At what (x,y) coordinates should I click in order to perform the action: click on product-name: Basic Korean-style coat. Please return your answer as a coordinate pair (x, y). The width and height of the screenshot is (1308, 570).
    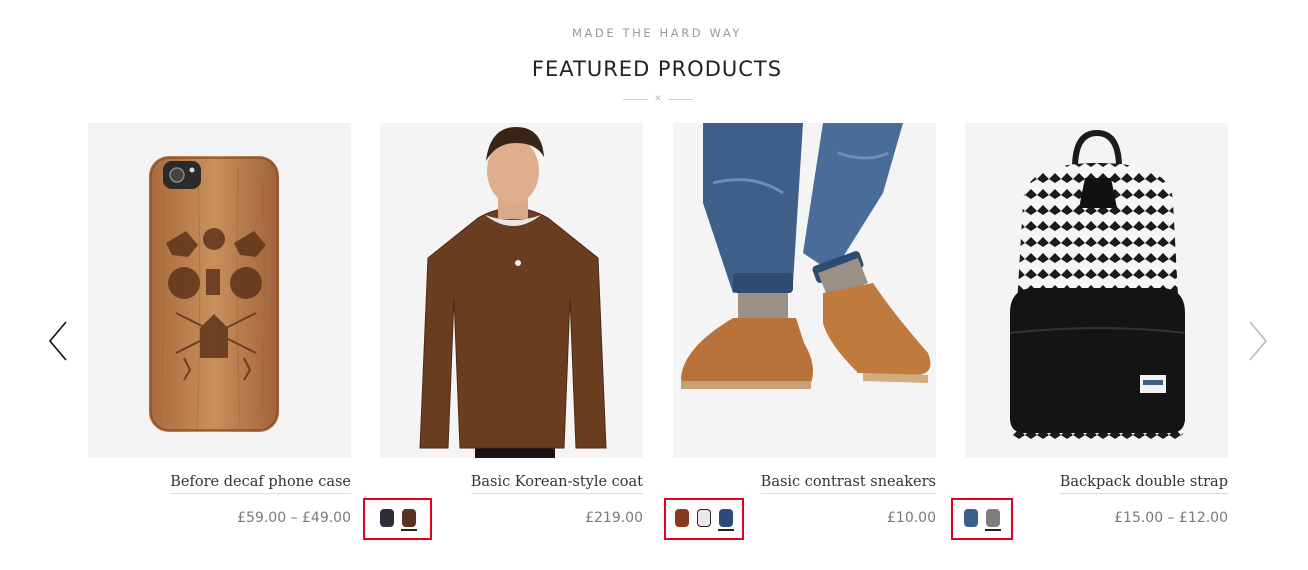
    Looking at the image, I should click on (556, 484).